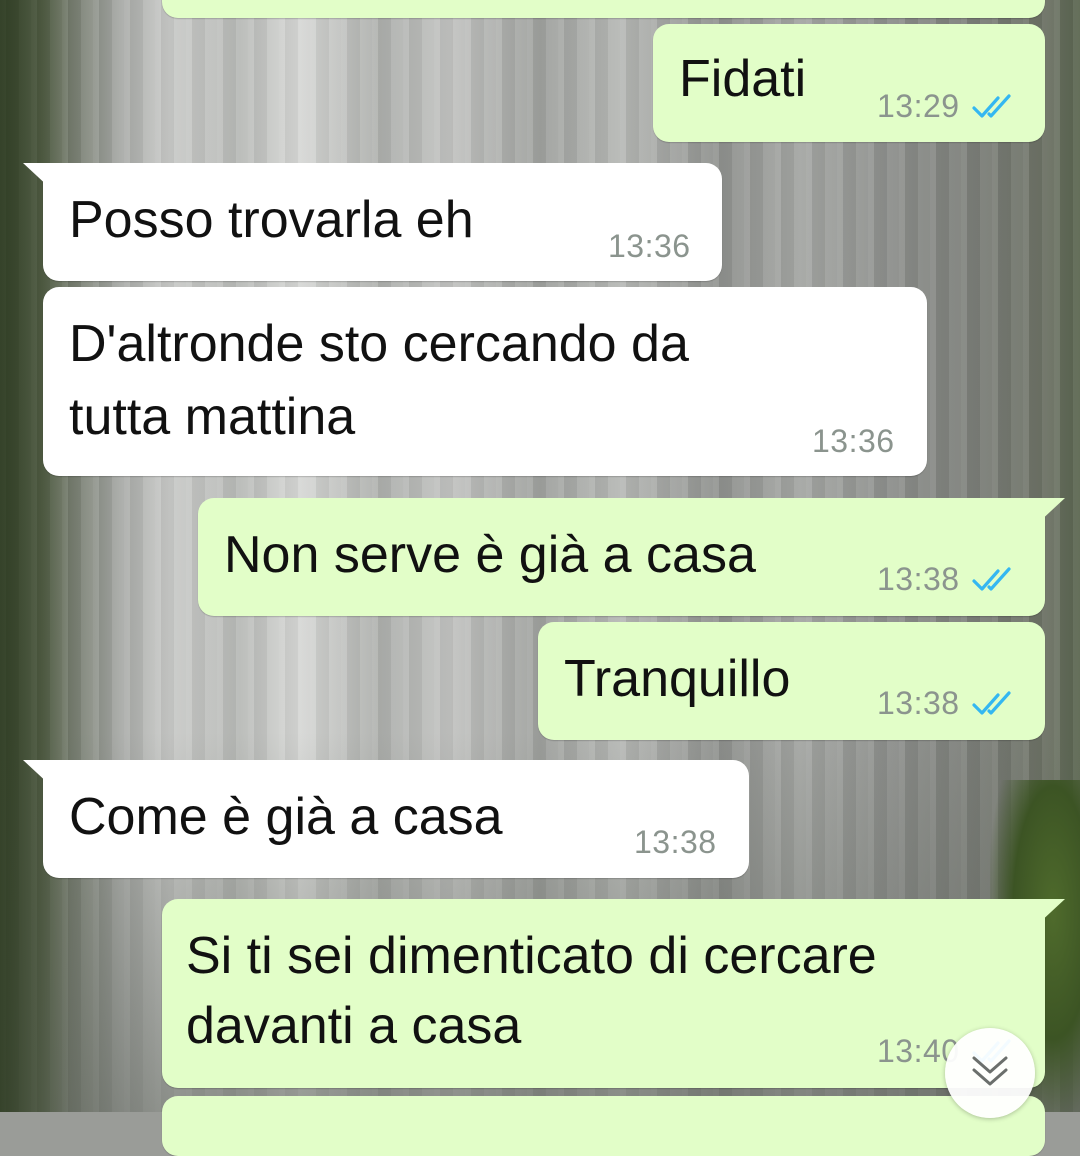  Describe the element at coordinates (271, 220) in the screenshot. I see `message-text: Posso trovarla eh` at that location.